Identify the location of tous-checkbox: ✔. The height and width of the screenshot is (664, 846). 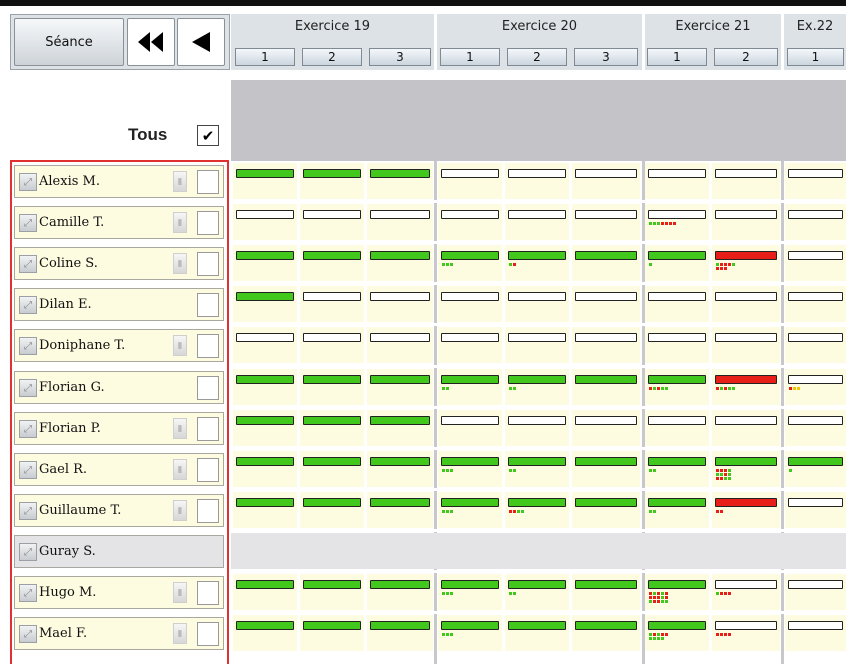
(208, 135).